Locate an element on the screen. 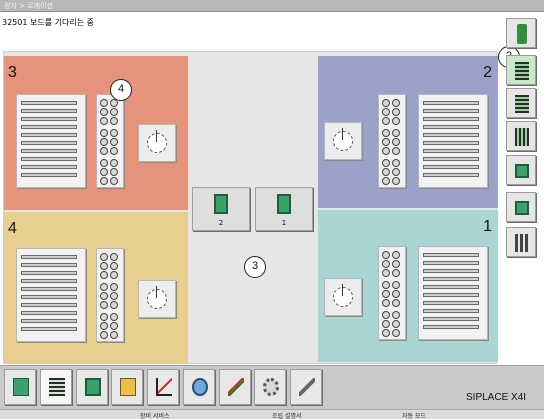 The image size is (544, 419). board-transfer-button is located at coordinates (521, 170).